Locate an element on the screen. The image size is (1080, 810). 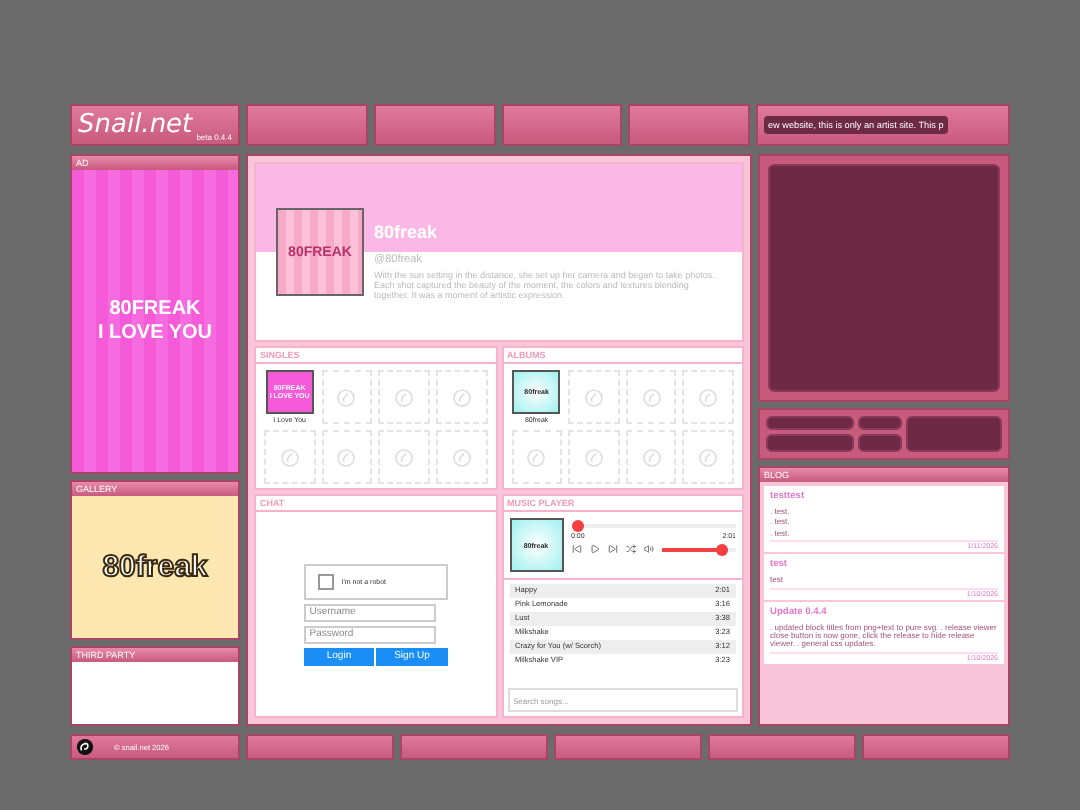
shuffle-button is located at coordinates (630, 549).